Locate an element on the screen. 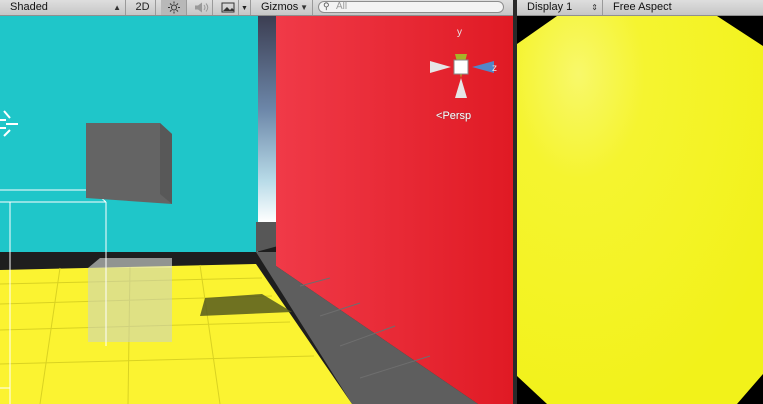 Image resolution: width=763 pixels, height=404 pixels. game-view-toolbar: Display 1 ⇕ Free Aspect is located at coordinates (640, 8).